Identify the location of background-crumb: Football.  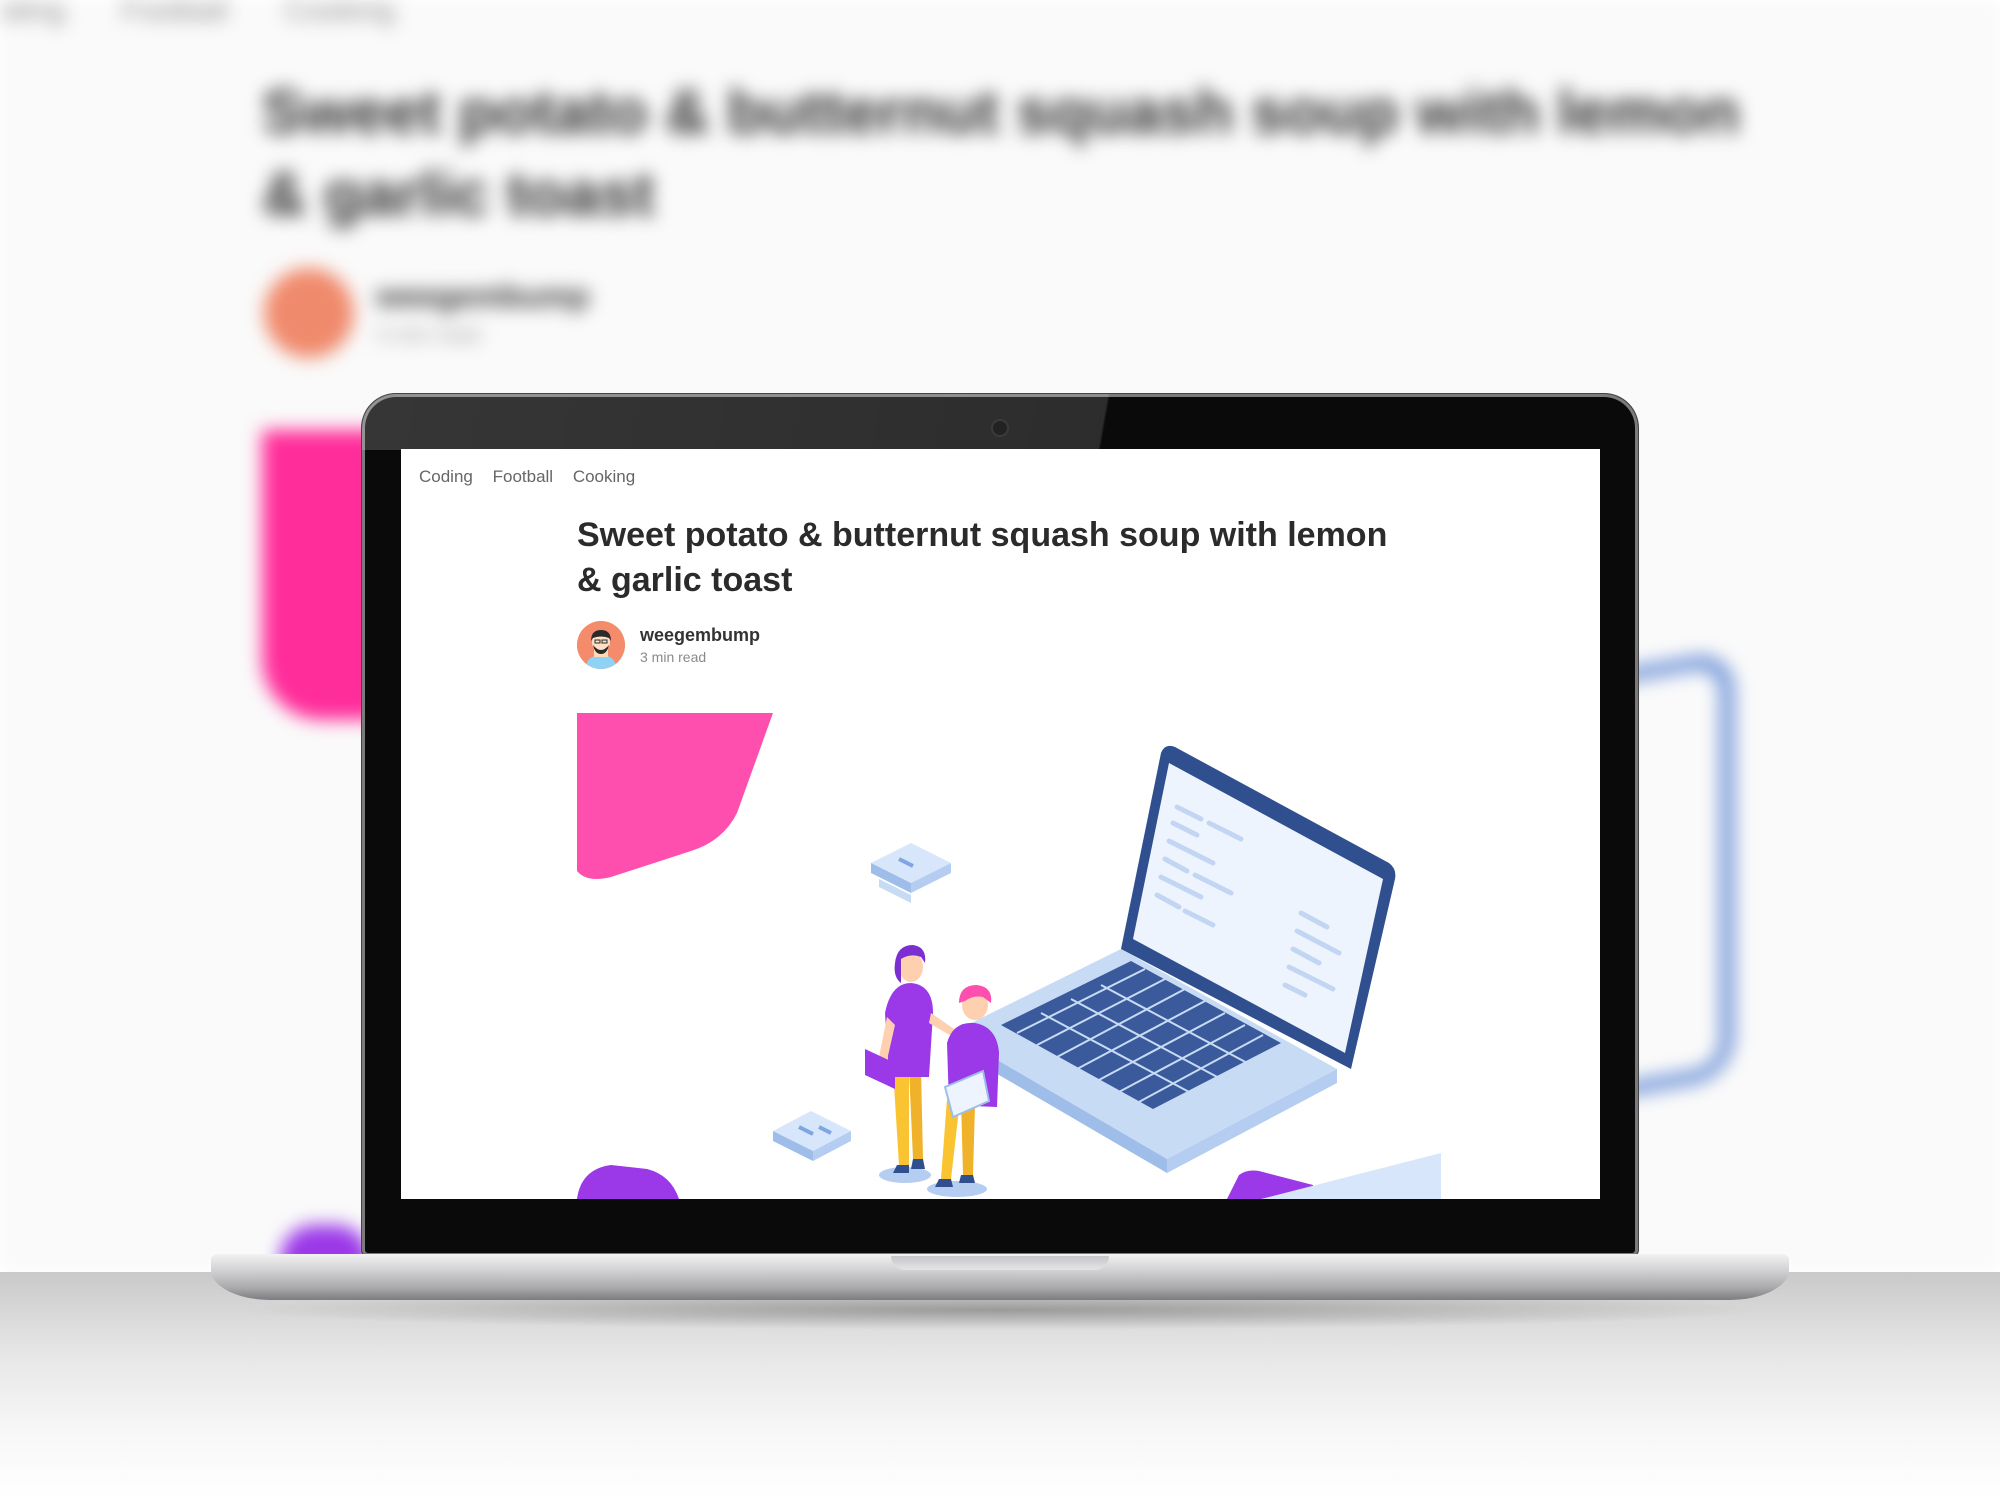
(175, 13).